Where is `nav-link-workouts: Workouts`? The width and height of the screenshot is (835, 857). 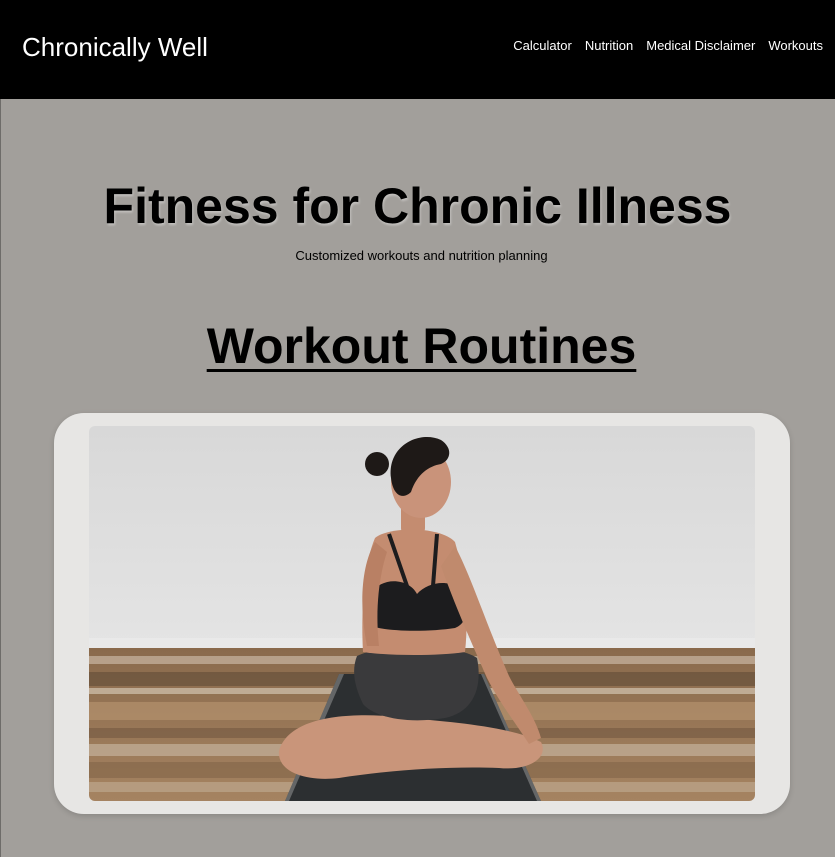 nav-link-workouts: Workouts is located at coordinates (795, 46).